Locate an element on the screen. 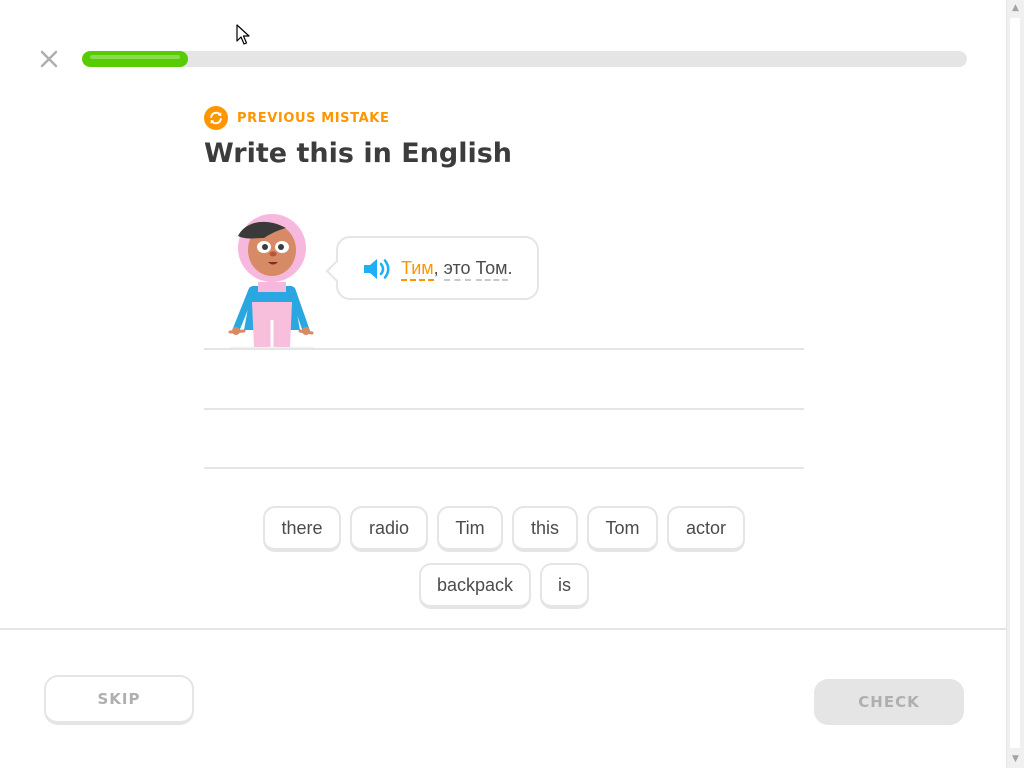 The height and width of the screenshot is (768, 1024). word-bank-row-2: backpack is is located at coordinates (504, 586).